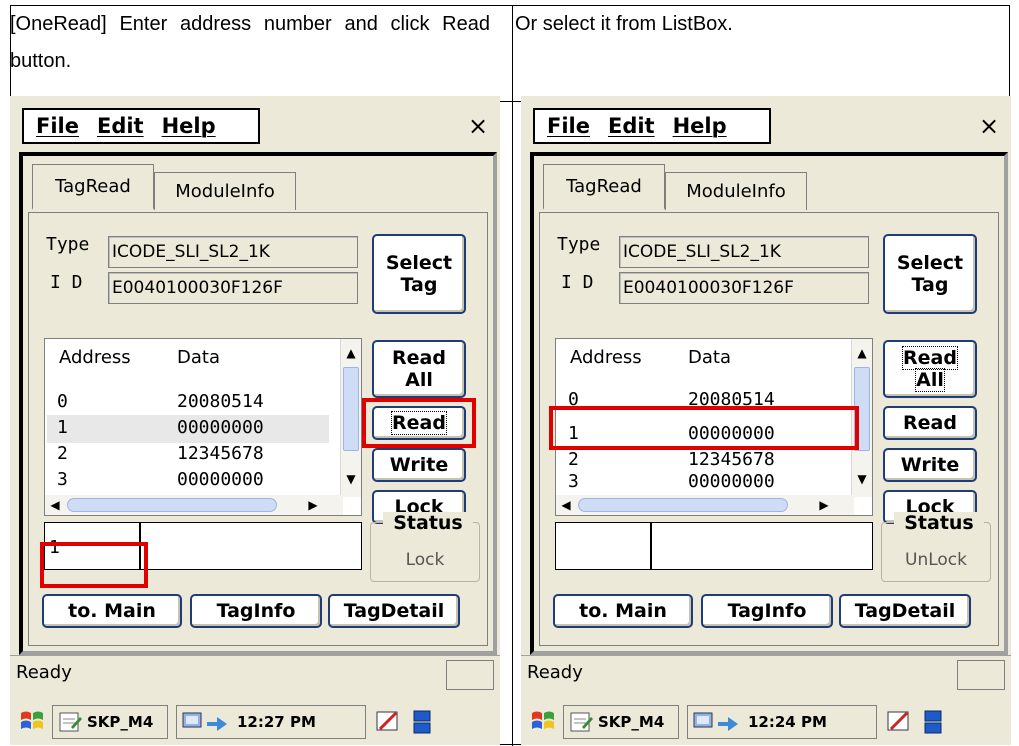  Describe the element at coordinates (255, 677) in the screenshot. I see `status-bar: Ready` at that location.